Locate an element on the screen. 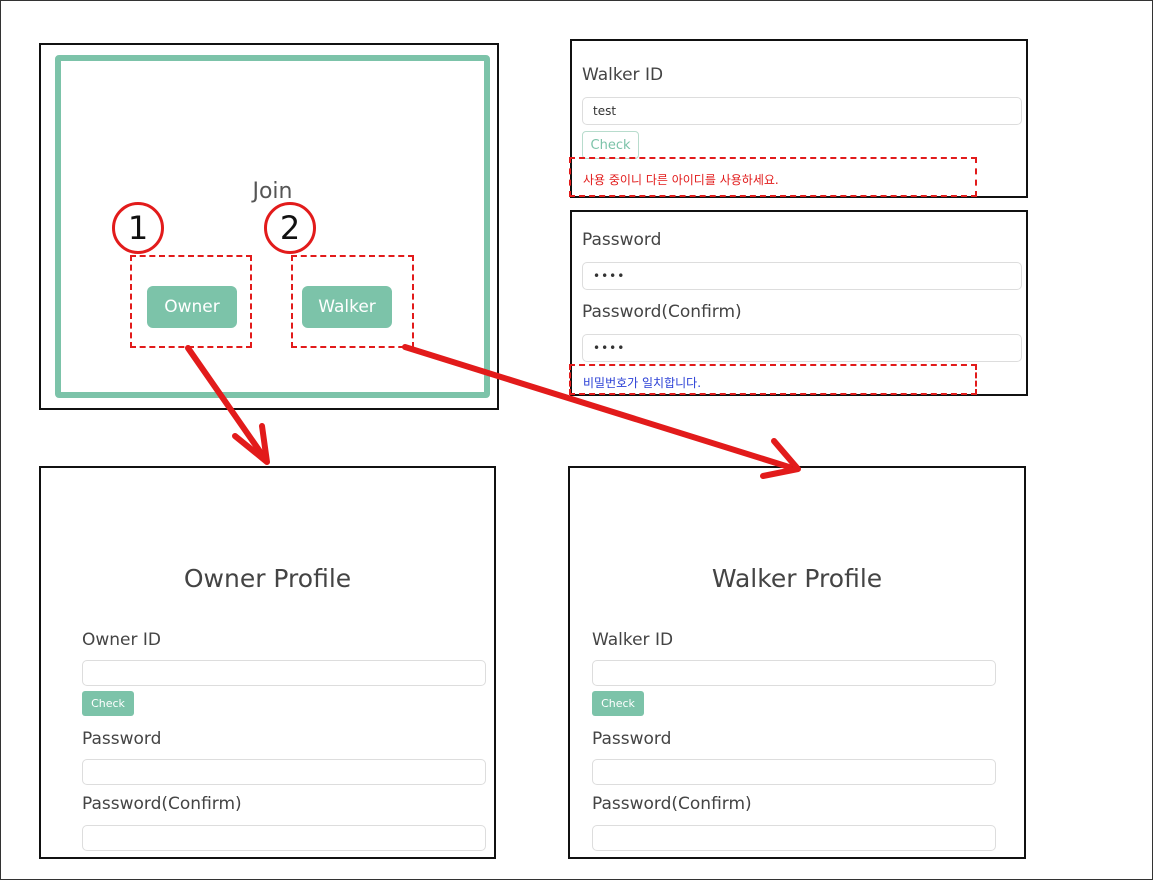  password-confirm-input: •••• is located at coordinates (802, 348).